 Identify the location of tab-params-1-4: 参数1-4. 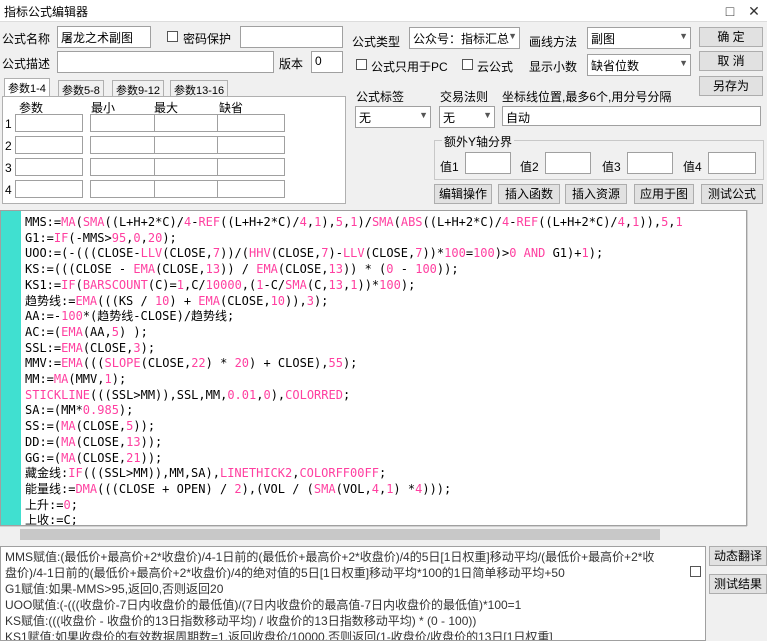
(27, 87).